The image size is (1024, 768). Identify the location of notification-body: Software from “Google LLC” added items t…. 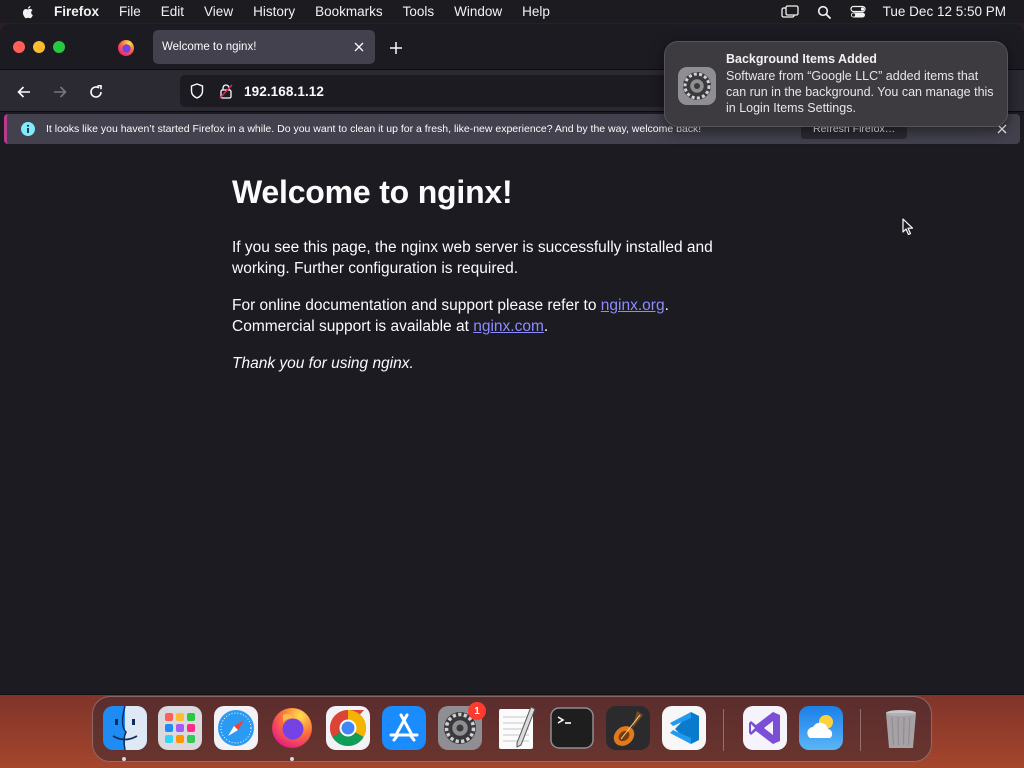
(860, 92).